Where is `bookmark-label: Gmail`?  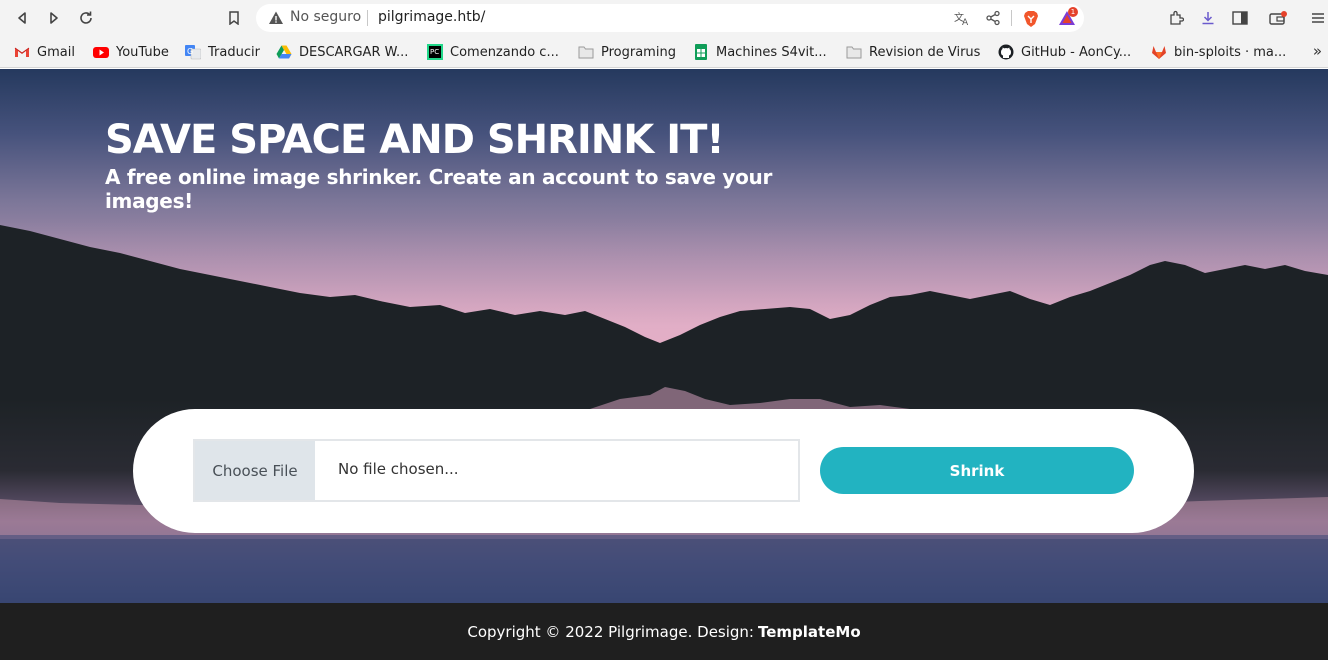
bookmark-label: Gmail is located at coordinates (56, 52).